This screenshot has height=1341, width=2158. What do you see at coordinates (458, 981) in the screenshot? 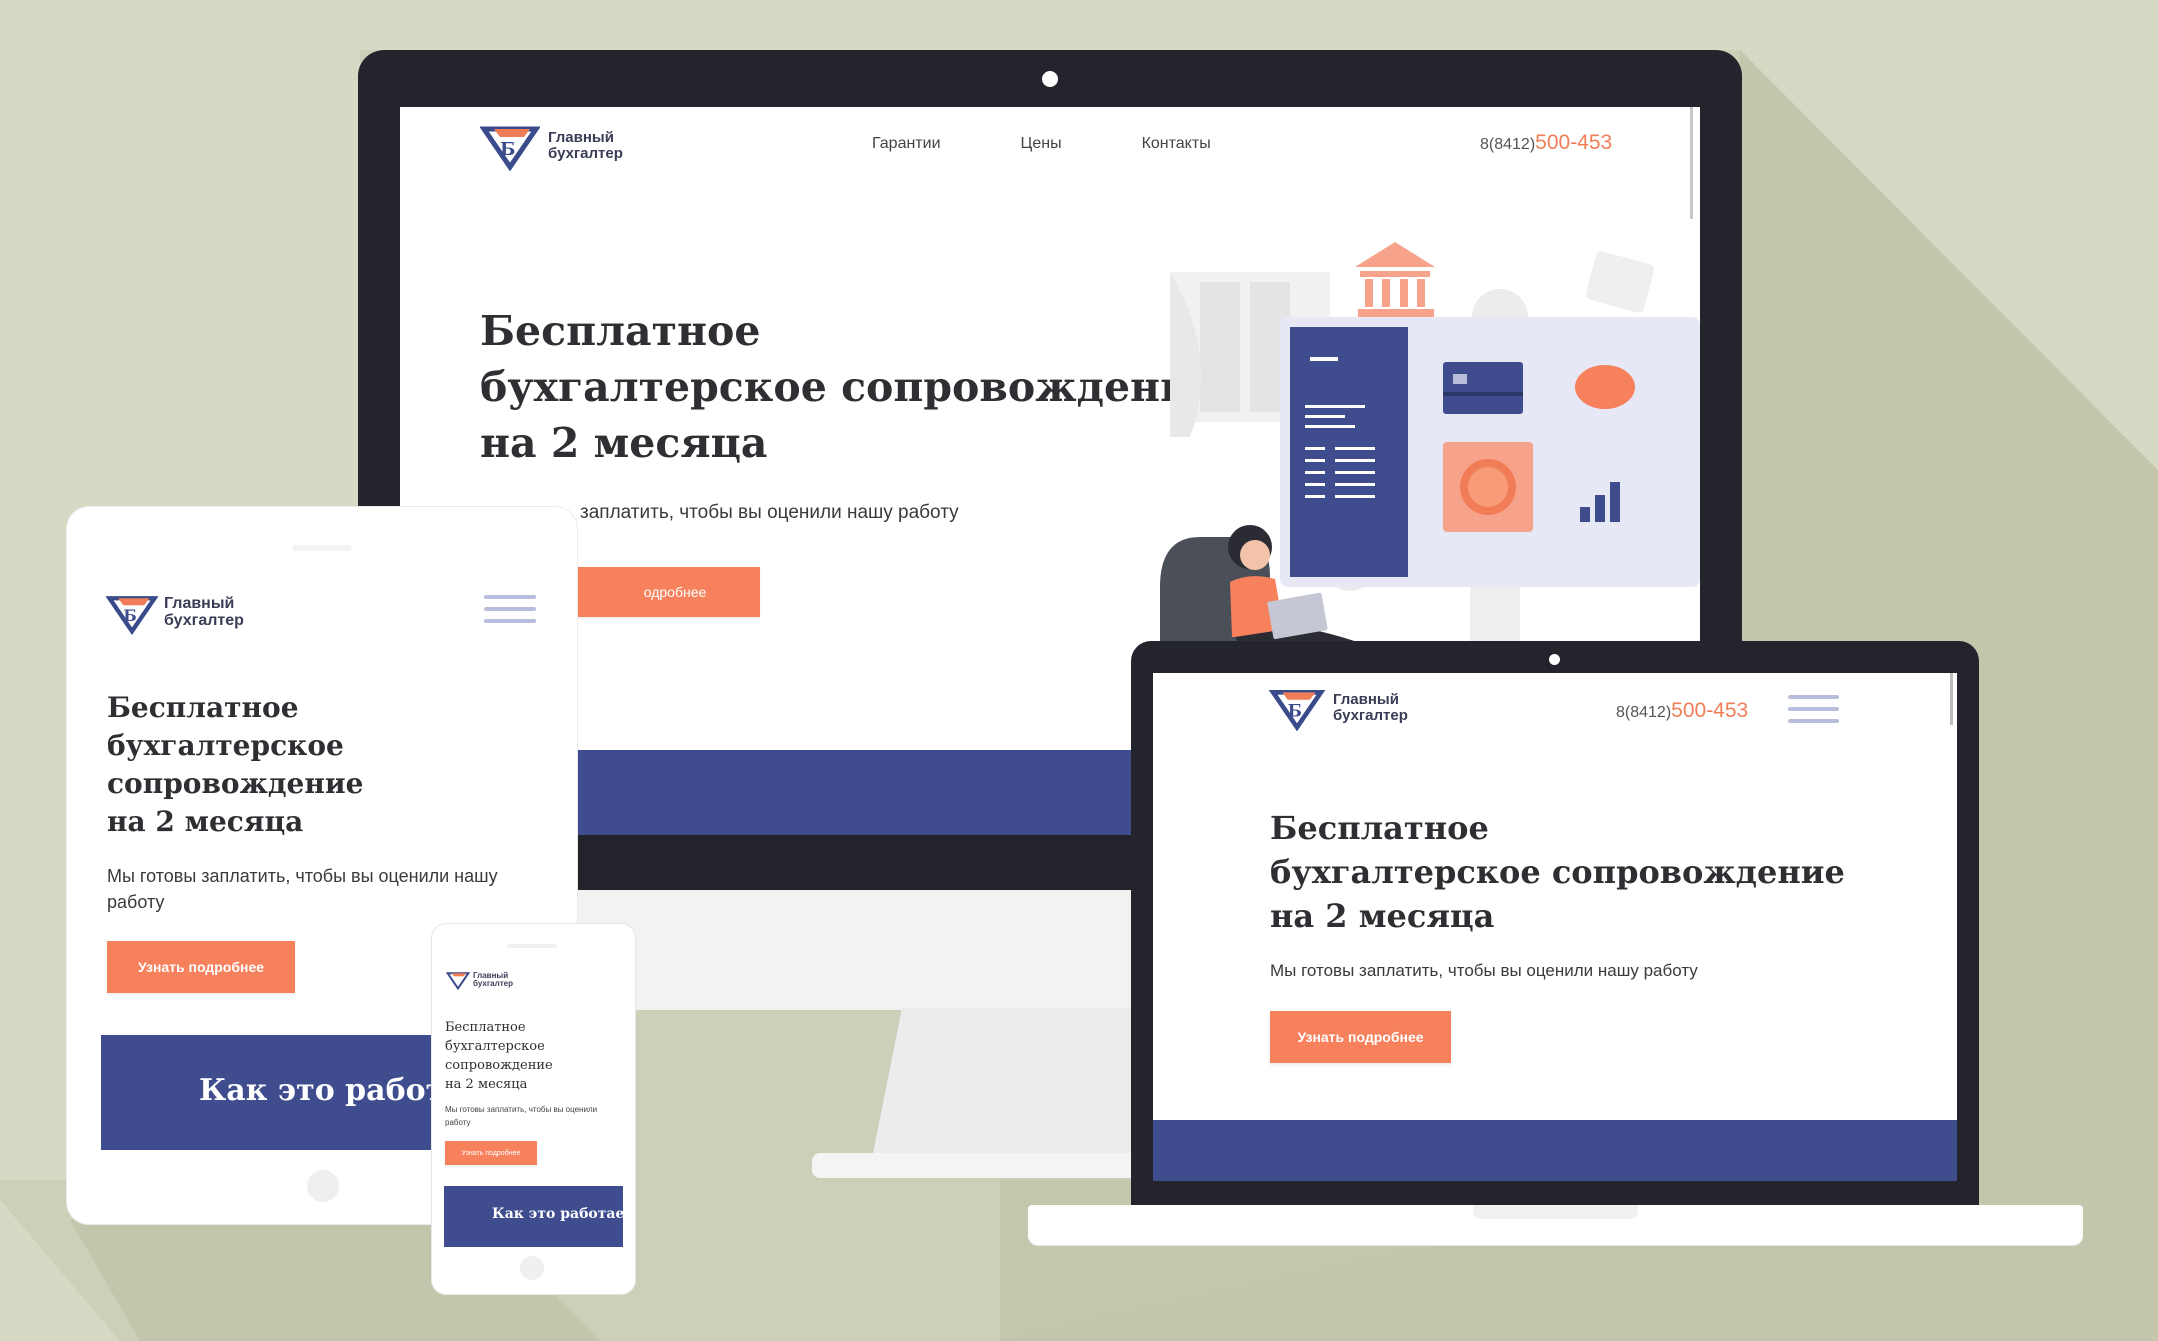
I see `diamond-logo-icon` at bounding box center [458, 981].